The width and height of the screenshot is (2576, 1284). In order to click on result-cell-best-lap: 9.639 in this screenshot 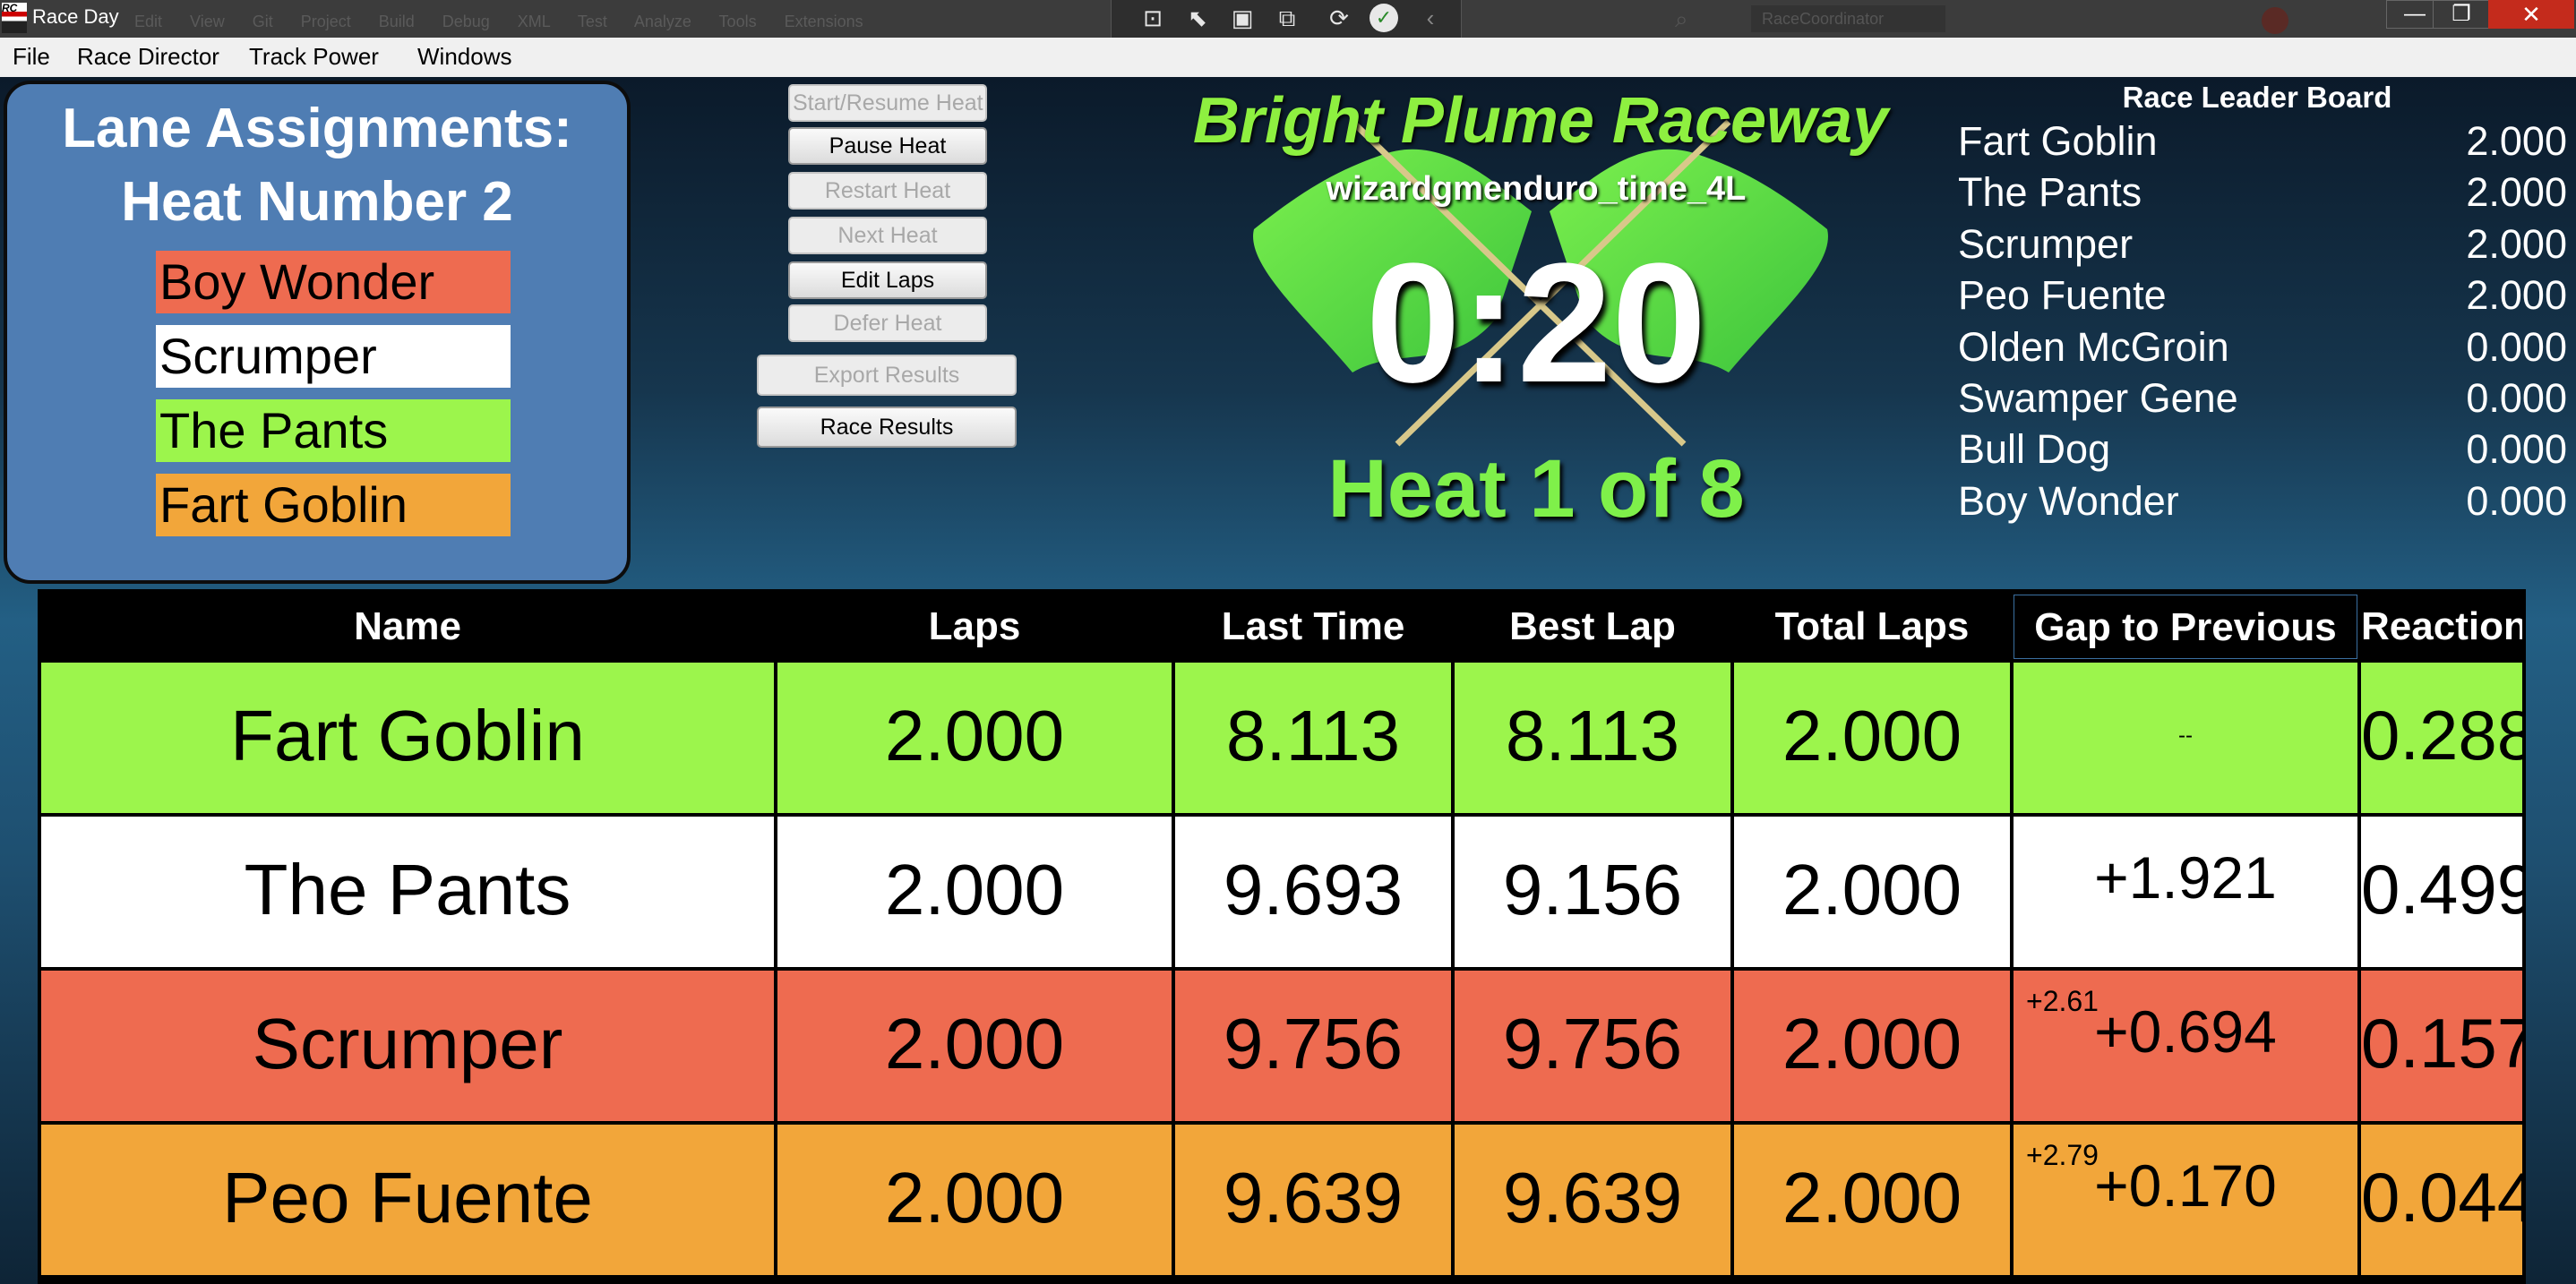, I will do `click(1592, 1200)`.